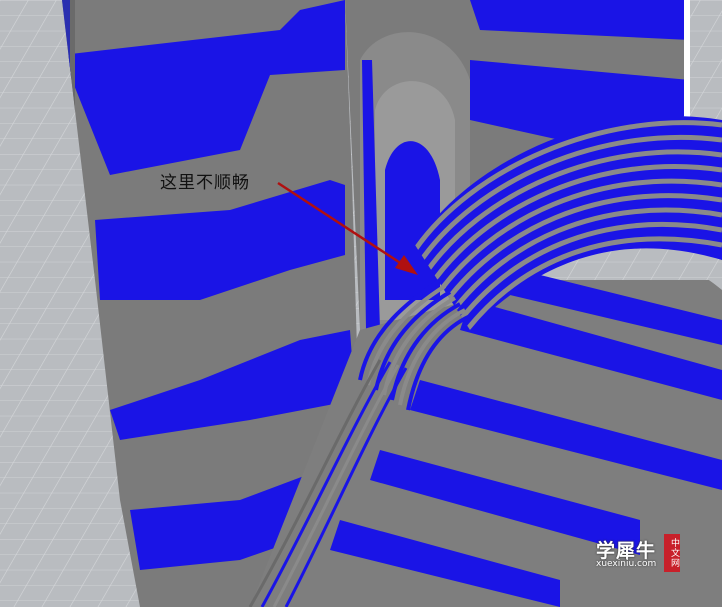 This screenshot has height=607, width=722. I want to click on watermark-url: xuexiniu.com, so click(626, 564).